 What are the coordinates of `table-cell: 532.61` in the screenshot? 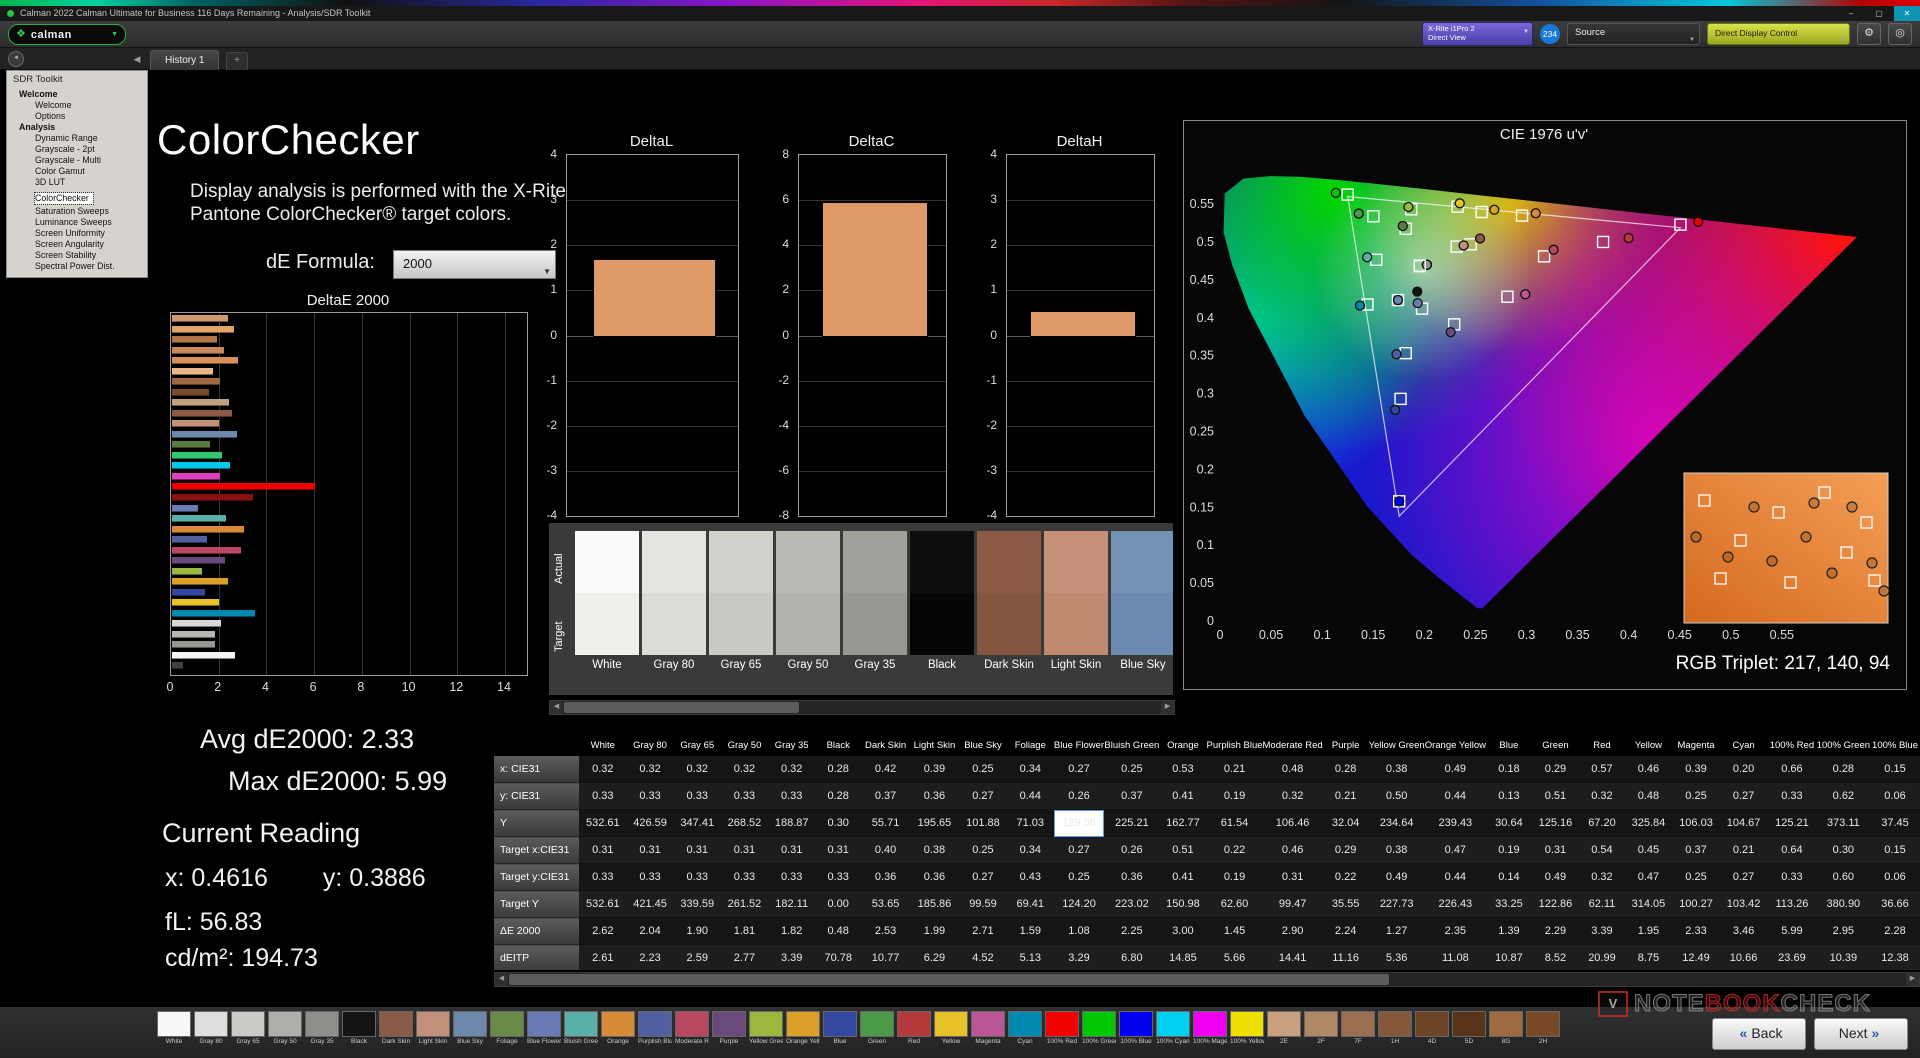 It's located at (603, 904).